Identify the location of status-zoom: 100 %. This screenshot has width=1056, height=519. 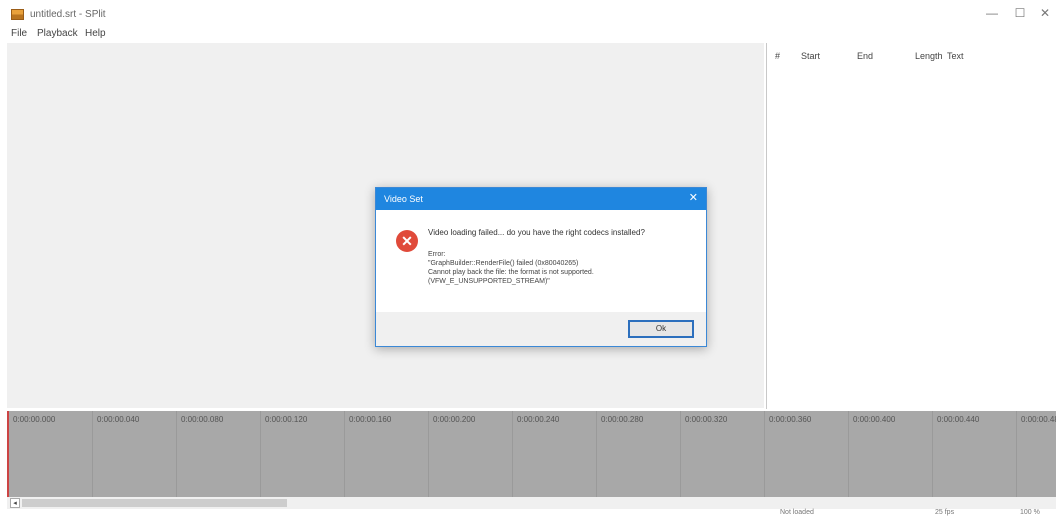
(1030, 512).